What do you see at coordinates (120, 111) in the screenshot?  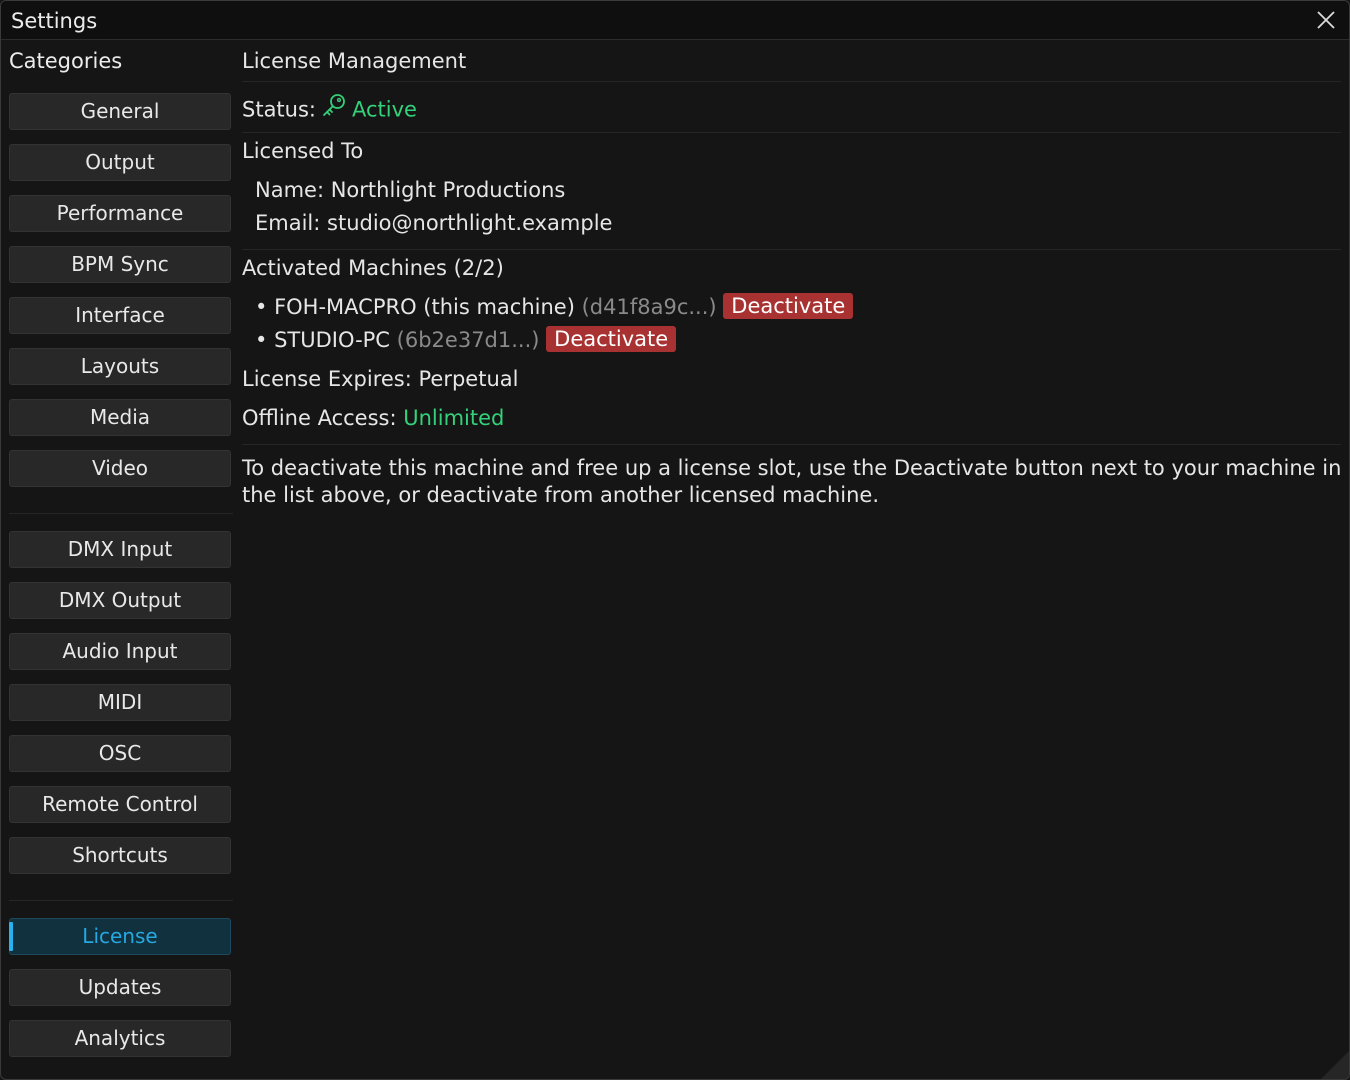 I see `category-general: General` at bounding box center [120, 111].